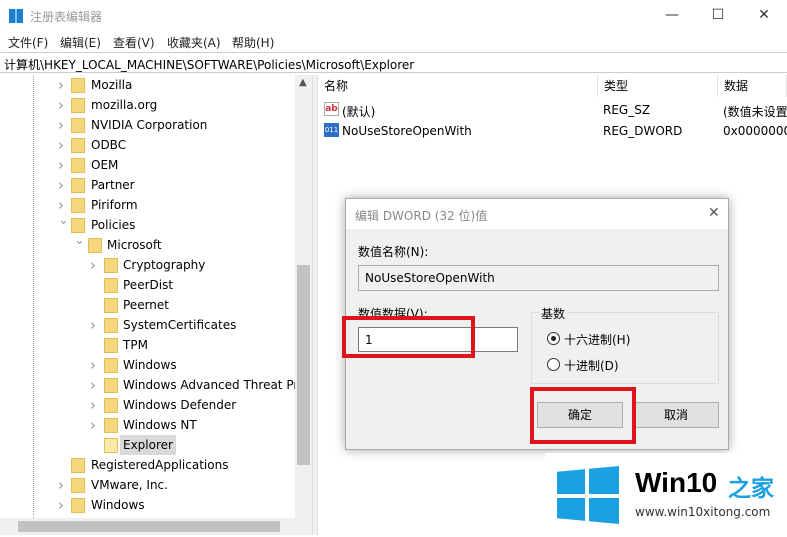  I want to click on tree-item: › mozilla.org, so click(150, 105).